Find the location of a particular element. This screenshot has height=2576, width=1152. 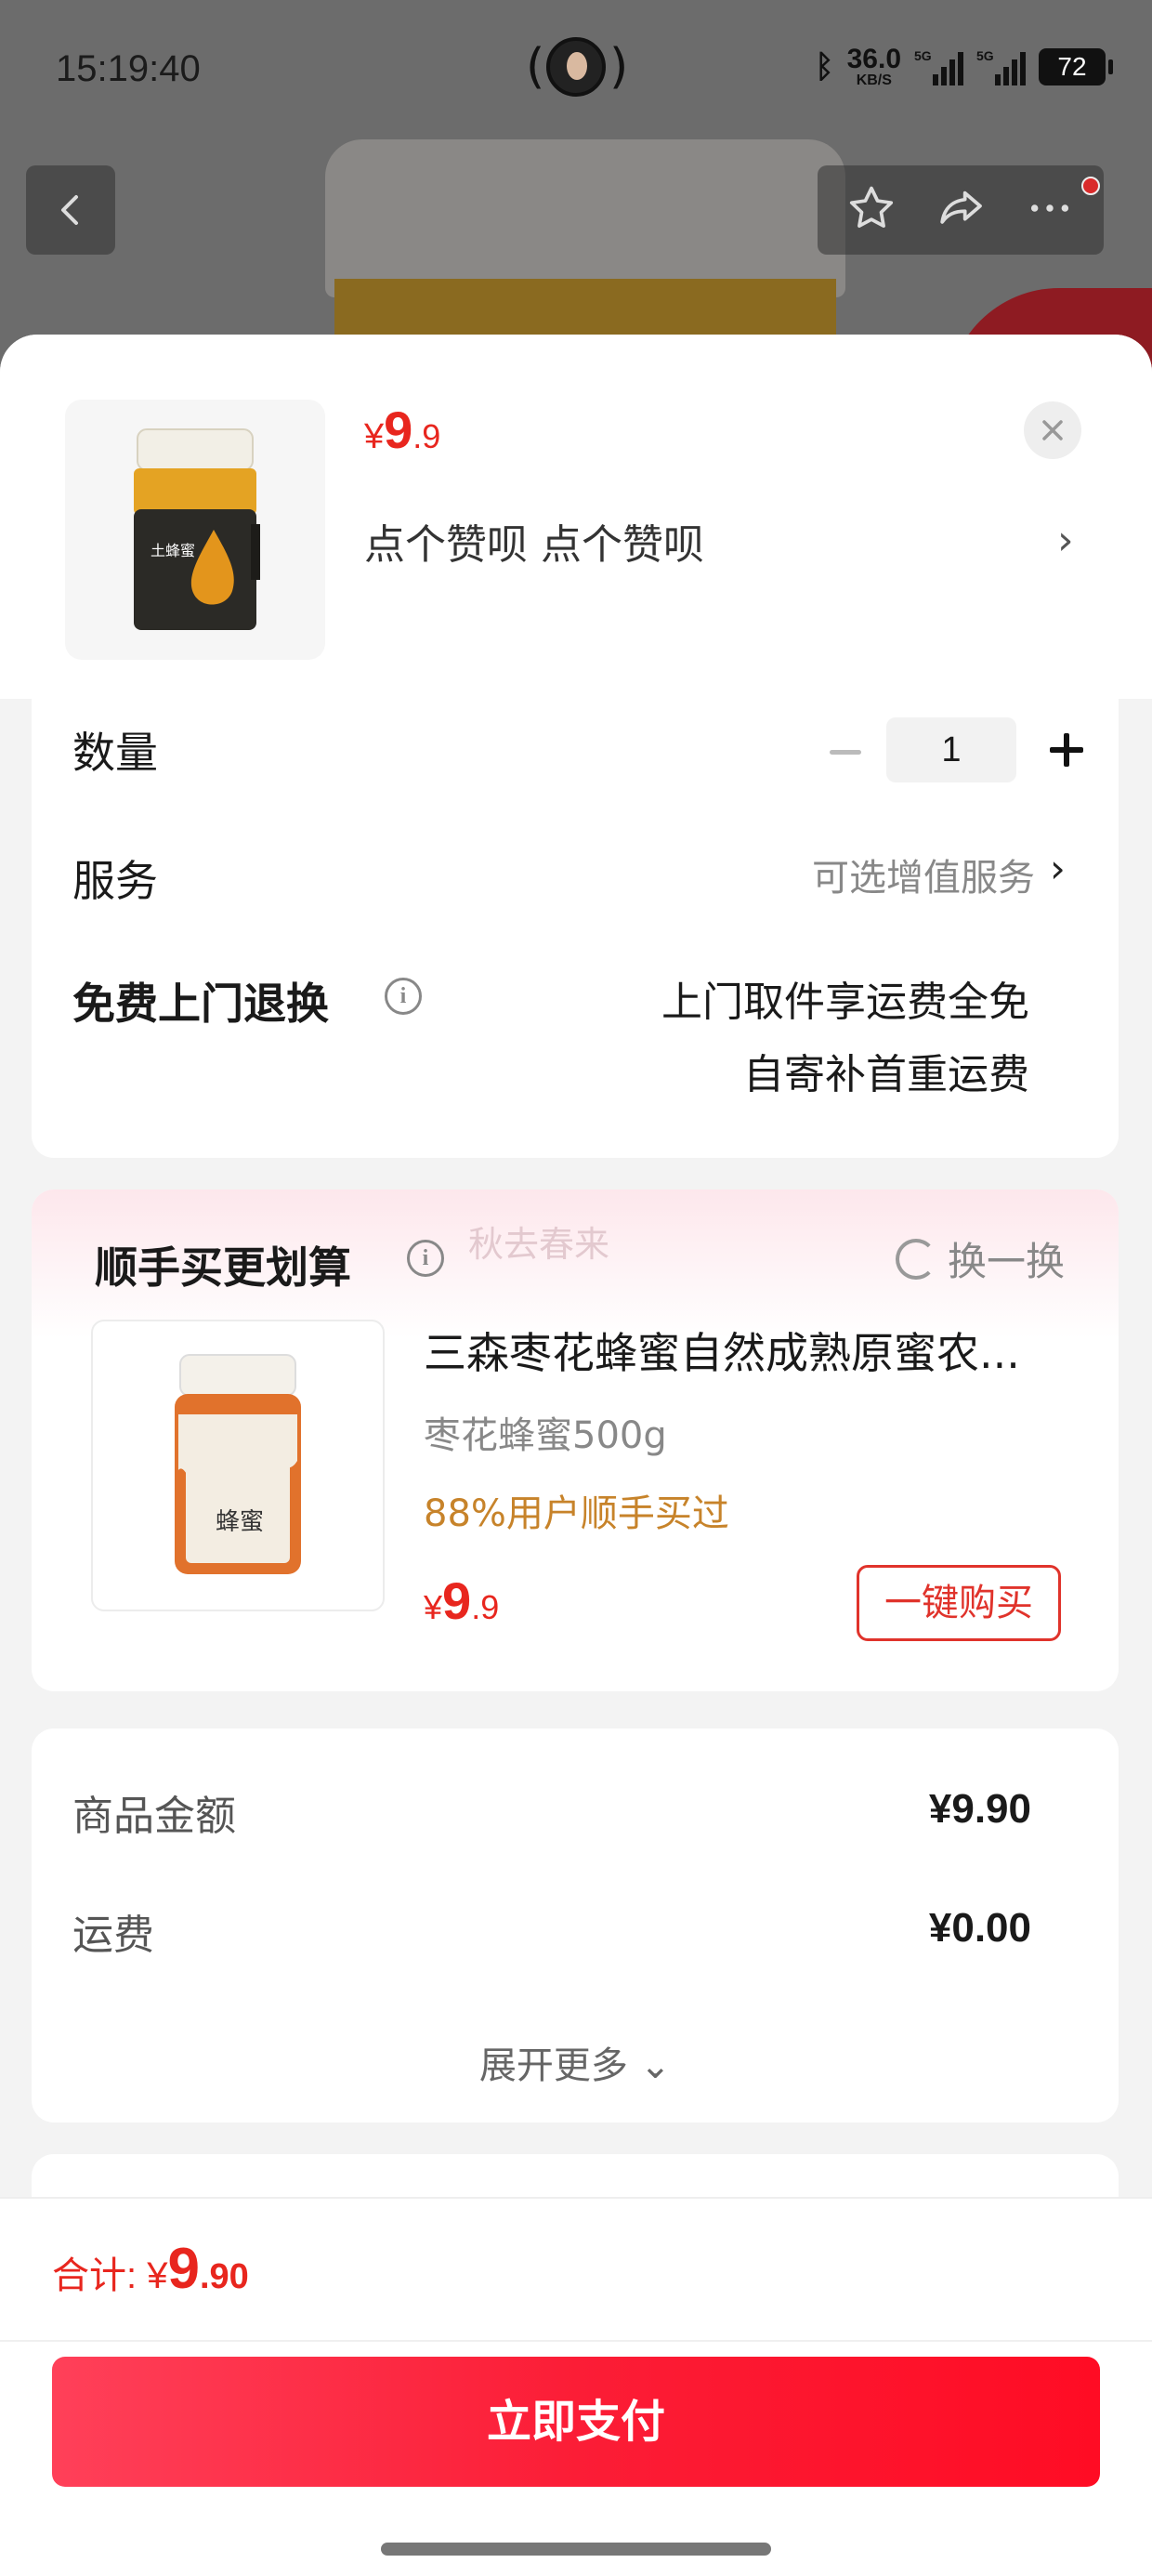

amount-card: 商品金额 ¥9.90 运费 ¥0.00 展开更多 ⌄ is located at coordinates (575, 1925).